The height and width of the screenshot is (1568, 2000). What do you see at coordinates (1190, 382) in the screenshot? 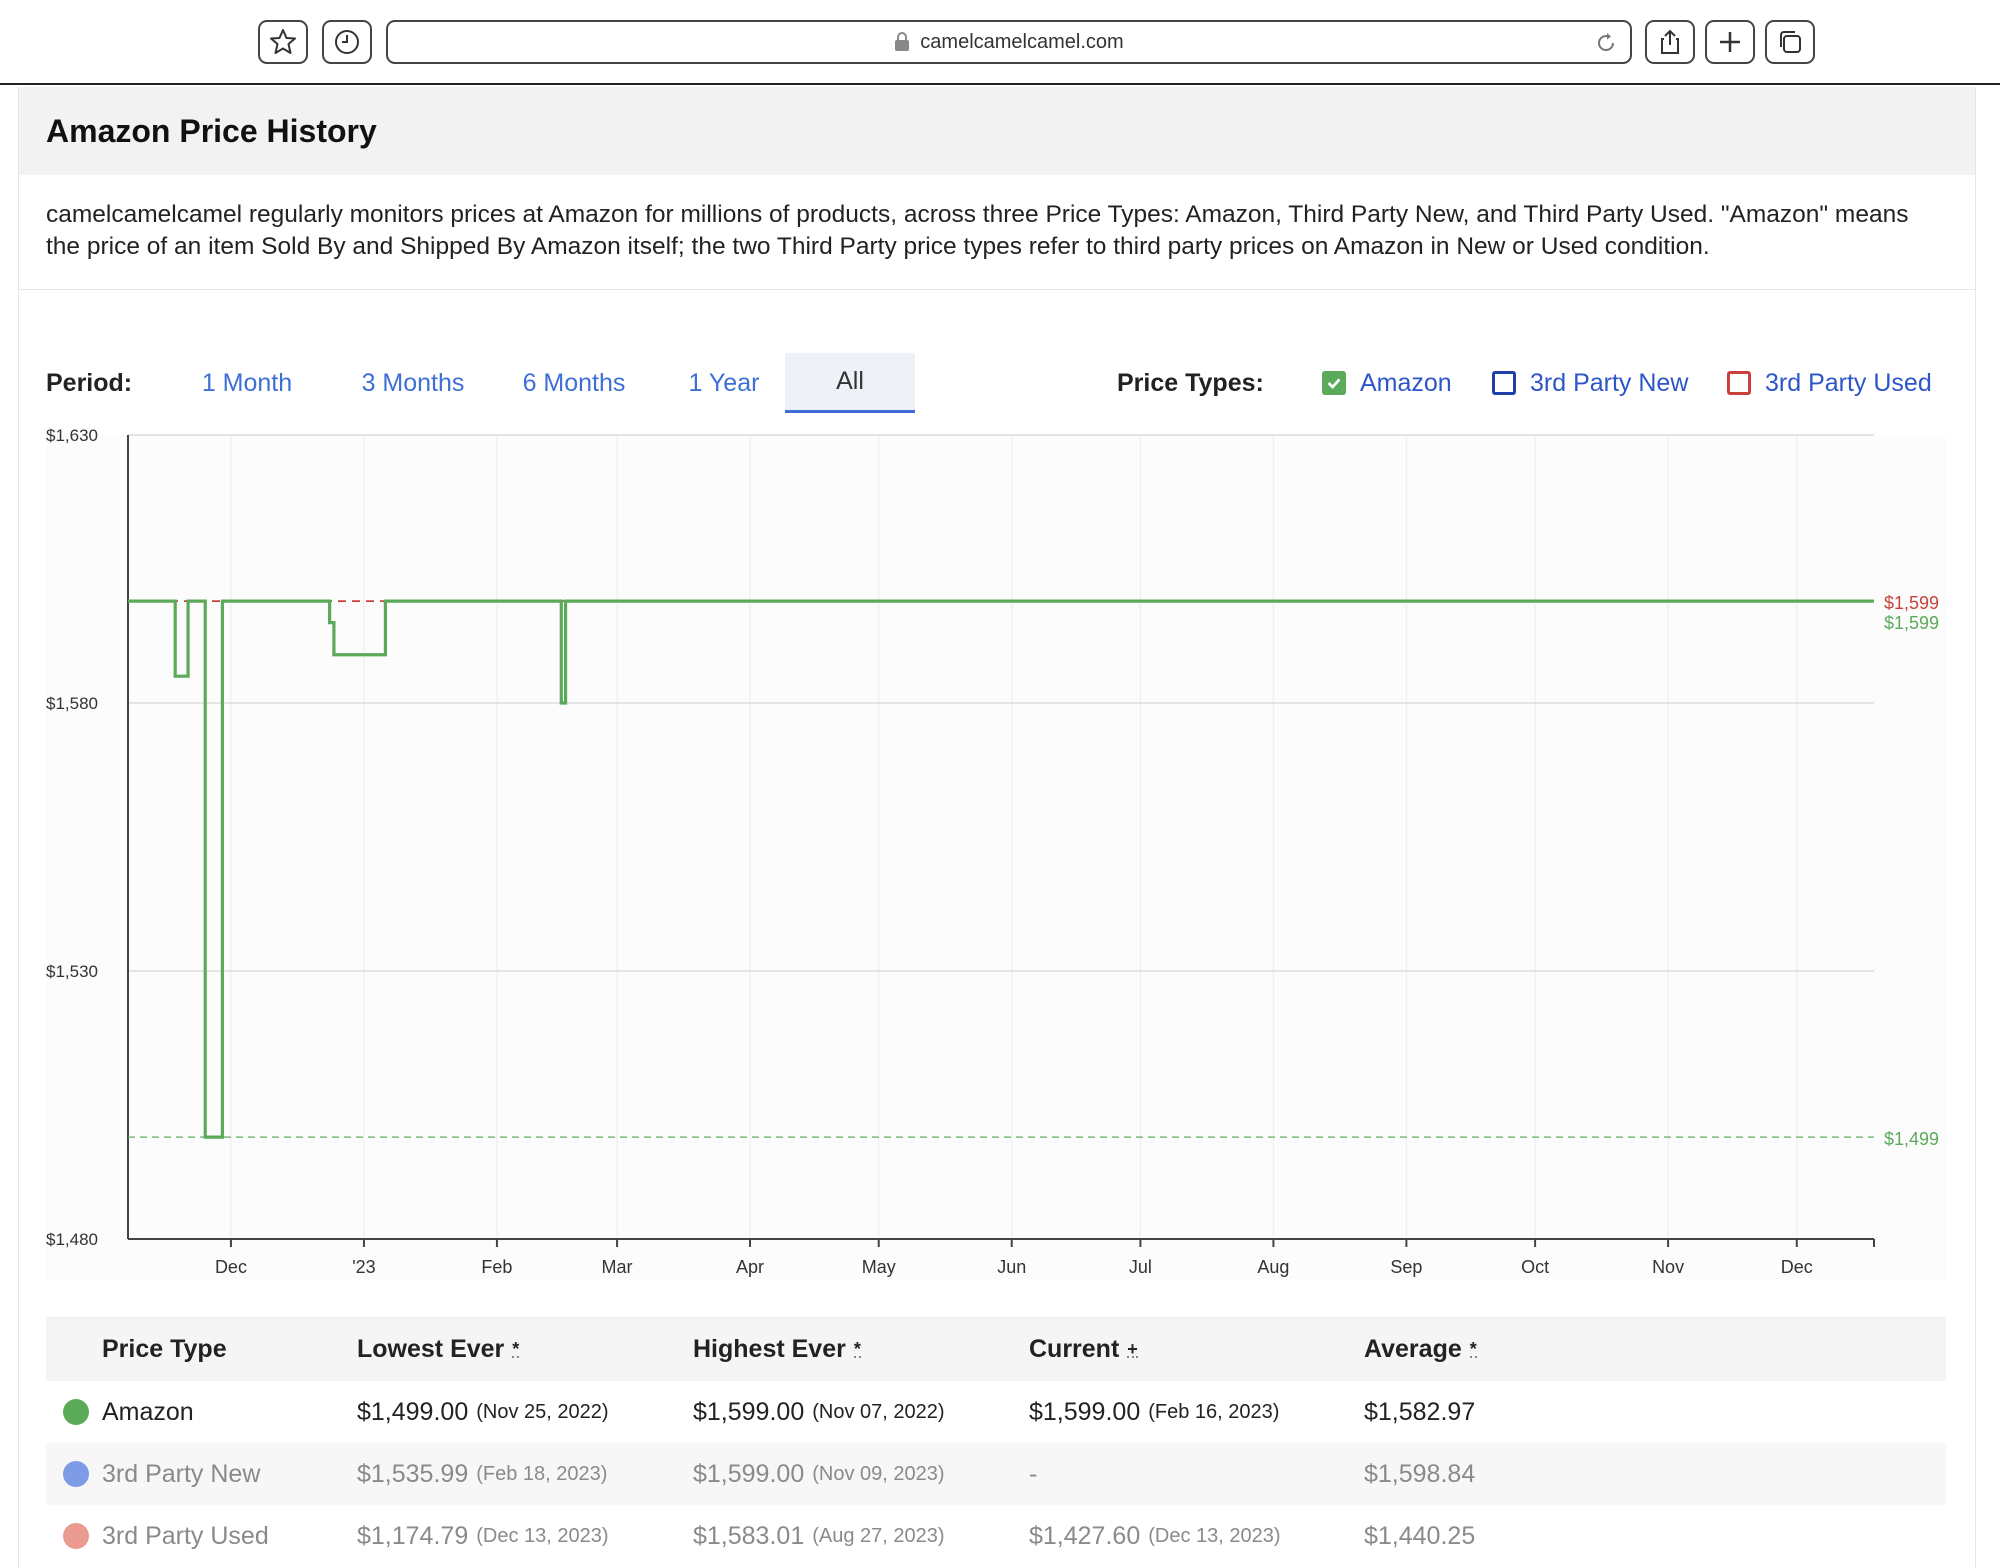
I see `price-types-label: Price Types:` at bounding box center [1190, 382].